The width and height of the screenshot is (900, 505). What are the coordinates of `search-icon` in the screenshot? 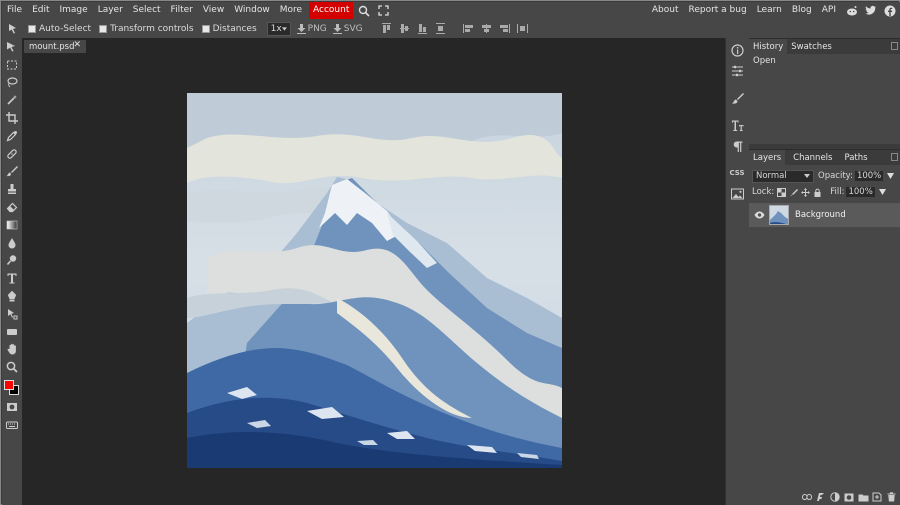 It's located at (364, 10).